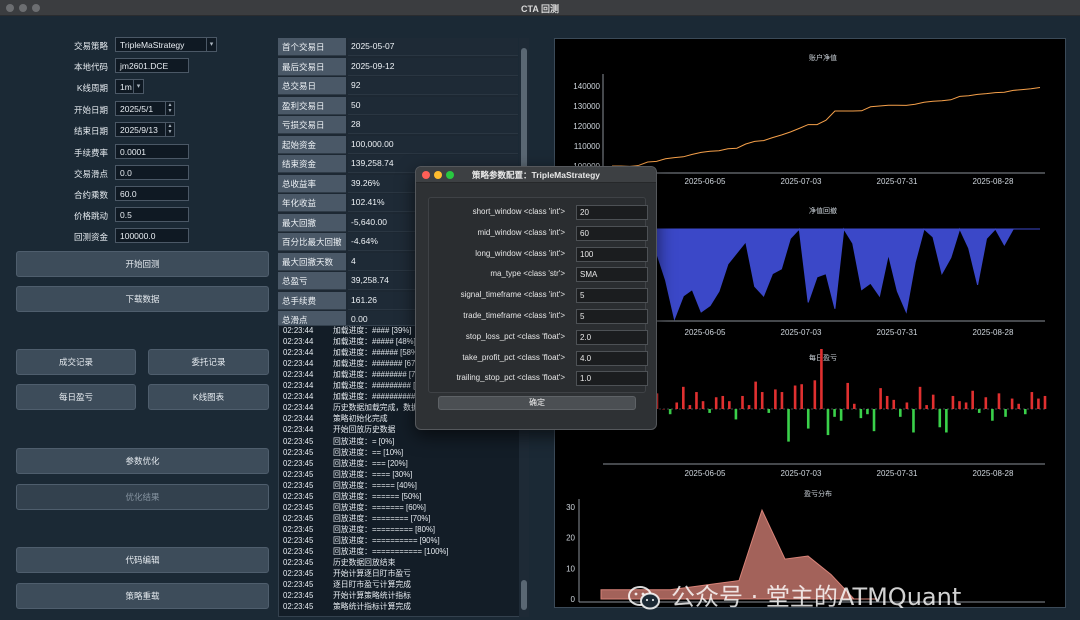 The height and width of the screenshot is (620, 1080). Describe the element at coordinates (349, 341) in the screenshot. I see `log-line: 02:23:44 加载进度：##### [48%]` at that location.